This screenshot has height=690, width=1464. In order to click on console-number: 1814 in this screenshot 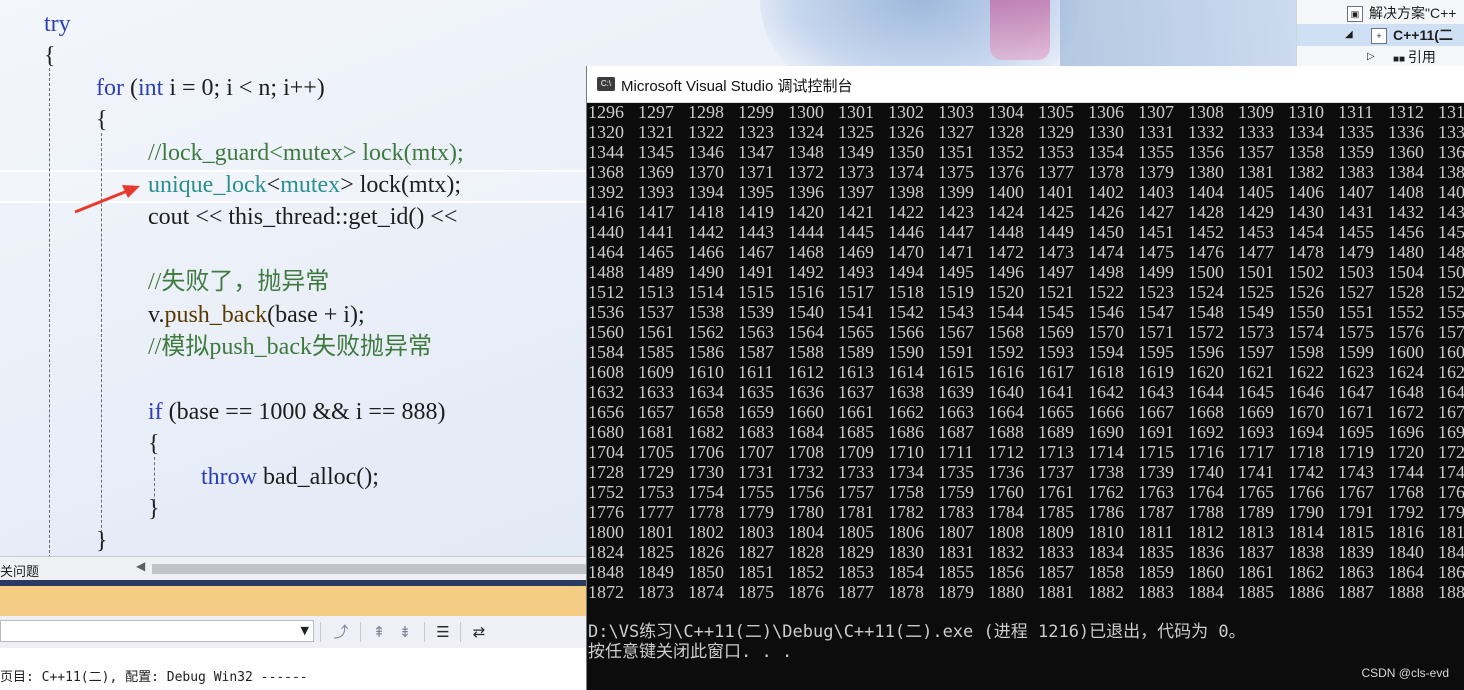, I will do `click(1306, 532)`.